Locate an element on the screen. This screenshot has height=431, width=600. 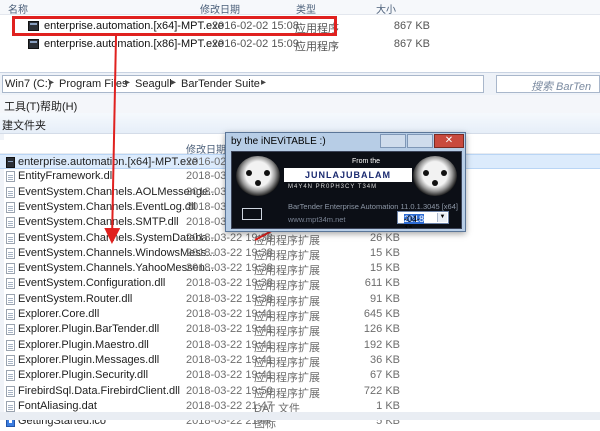
file-size: 867 KB is located at coordinates (411, 26).